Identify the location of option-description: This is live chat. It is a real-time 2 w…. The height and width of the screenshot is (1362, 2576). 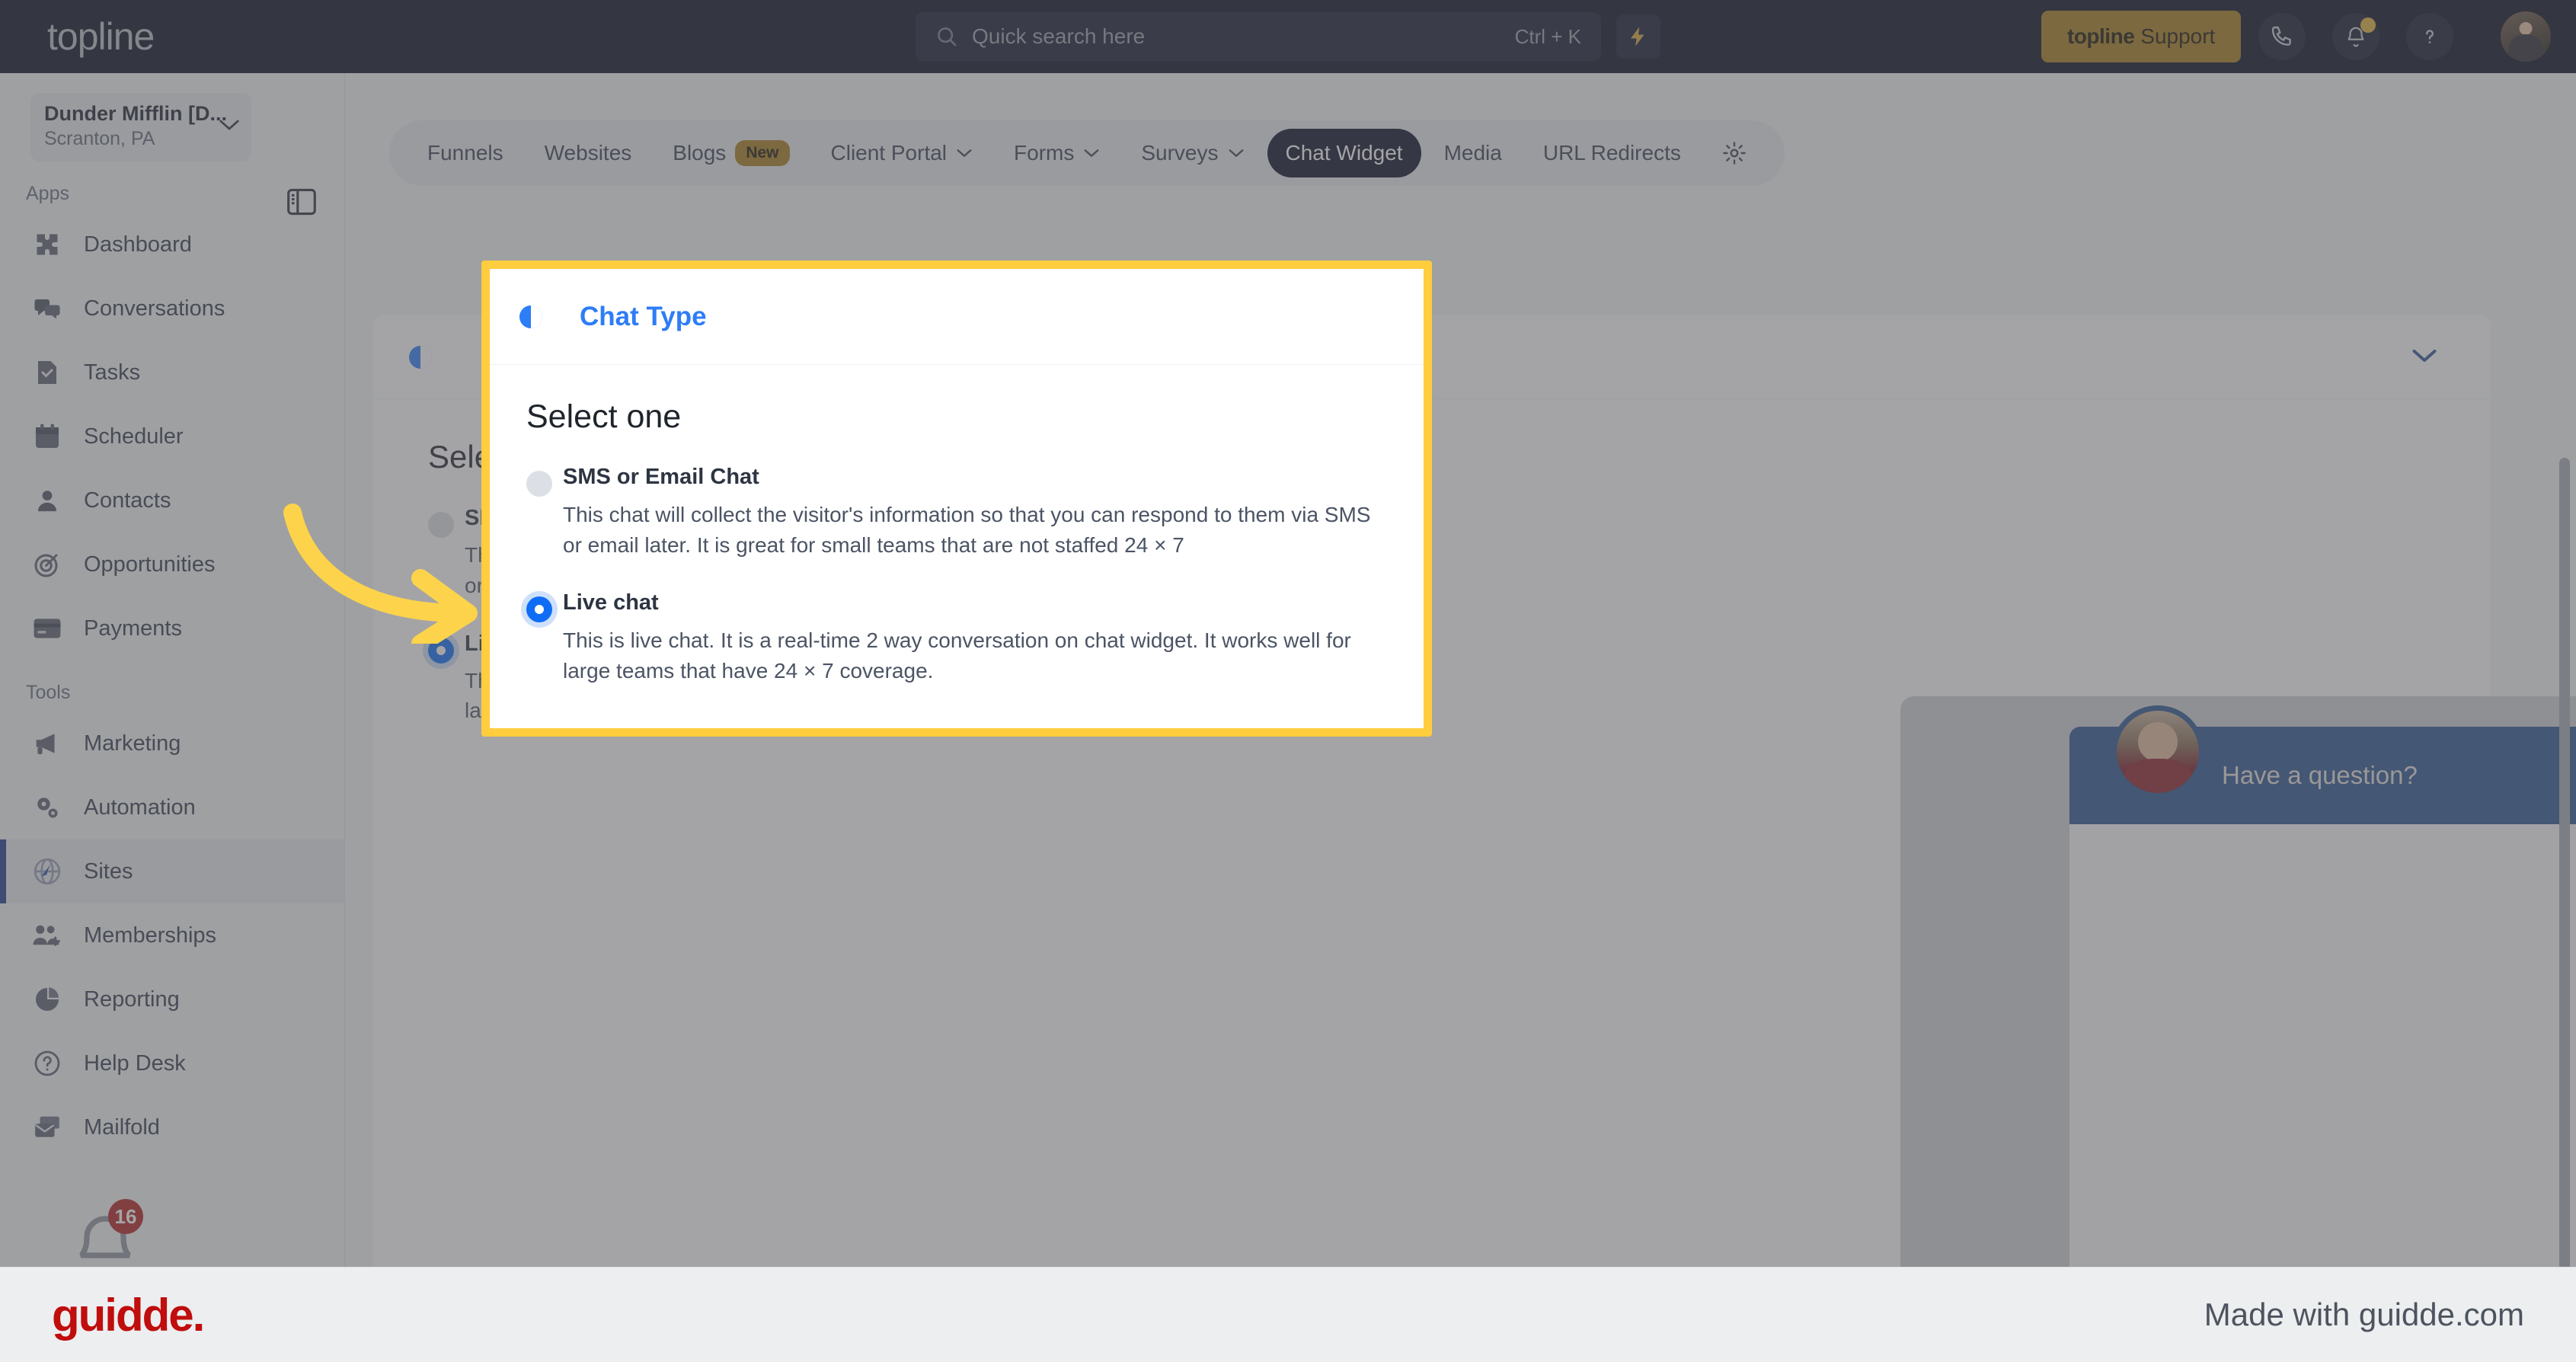
(957, 655).